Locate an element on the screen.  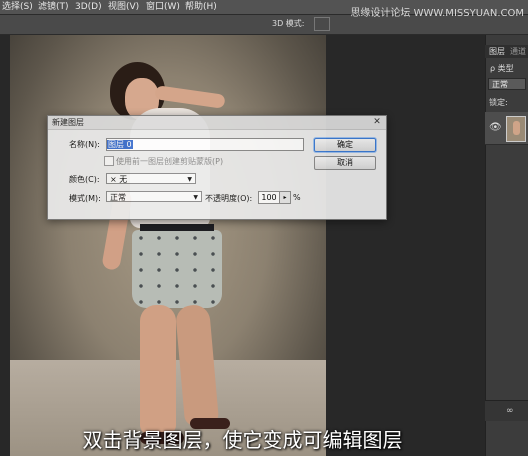
name-label: 名称(N): is located at coordinates (84, 144).